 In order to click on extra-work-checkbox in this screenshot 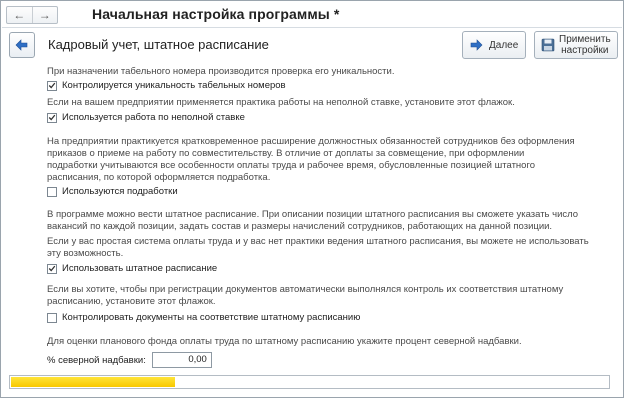, I will do `click(52, 191)`.